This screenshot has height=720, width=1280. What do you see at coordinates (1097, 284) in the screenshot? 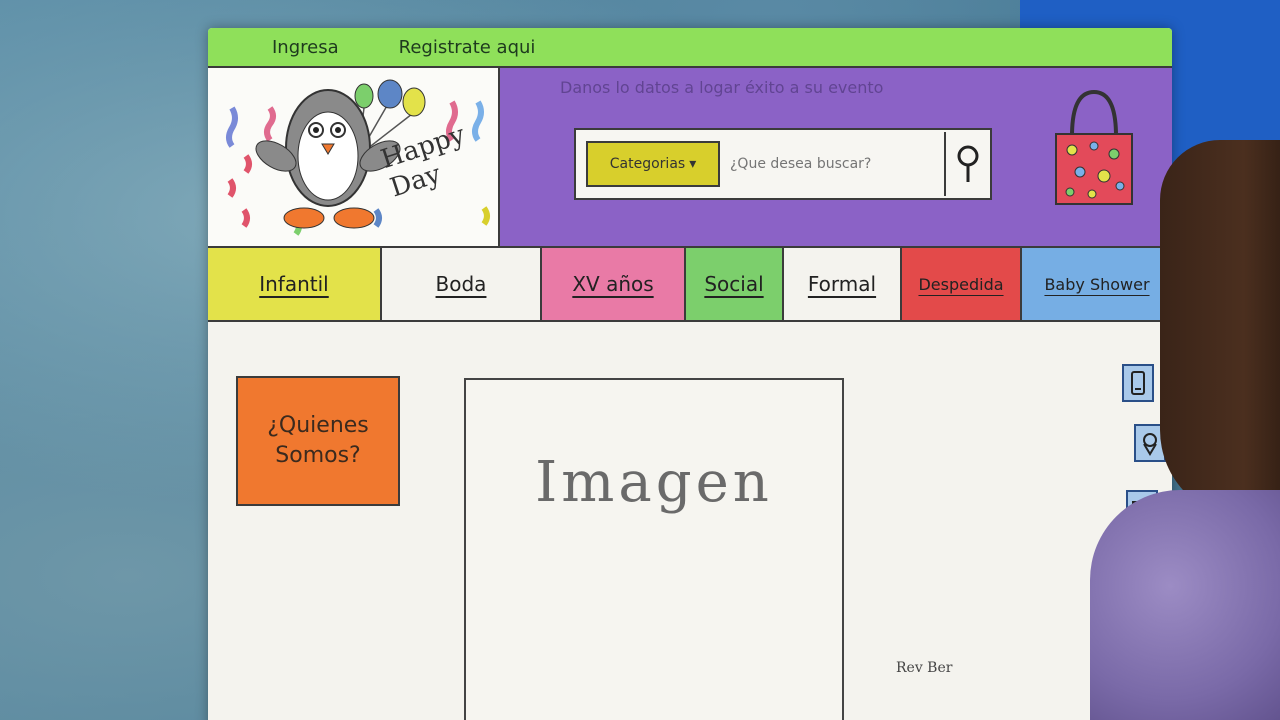
I see `tab-baby-shower: Baby Shower` at bounding box center [1097, 284].